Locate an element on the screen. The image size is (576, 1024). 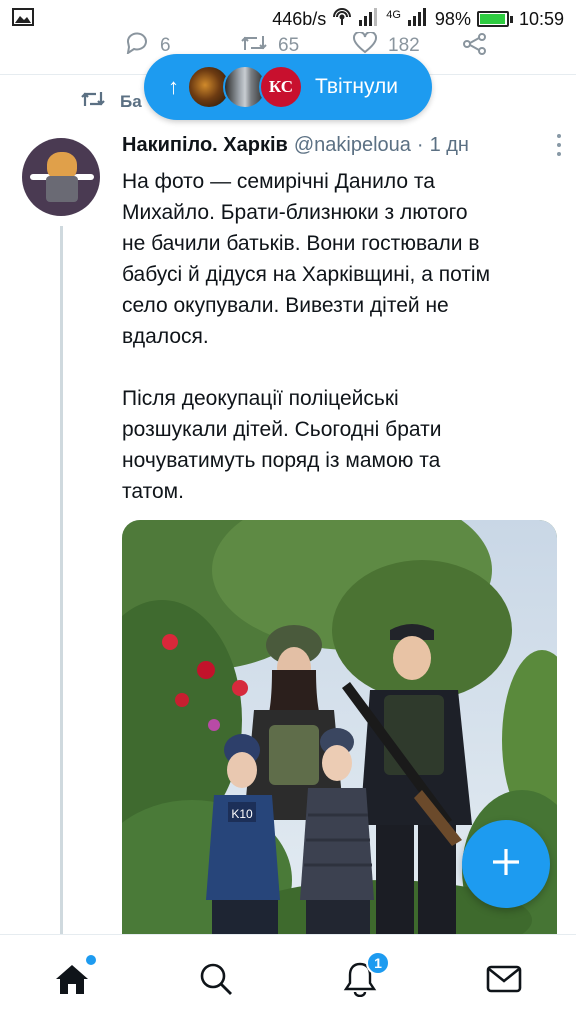
tweet-line: бабусі й дідуся на Харківщині, а потім is located at coordinates (306, 274).